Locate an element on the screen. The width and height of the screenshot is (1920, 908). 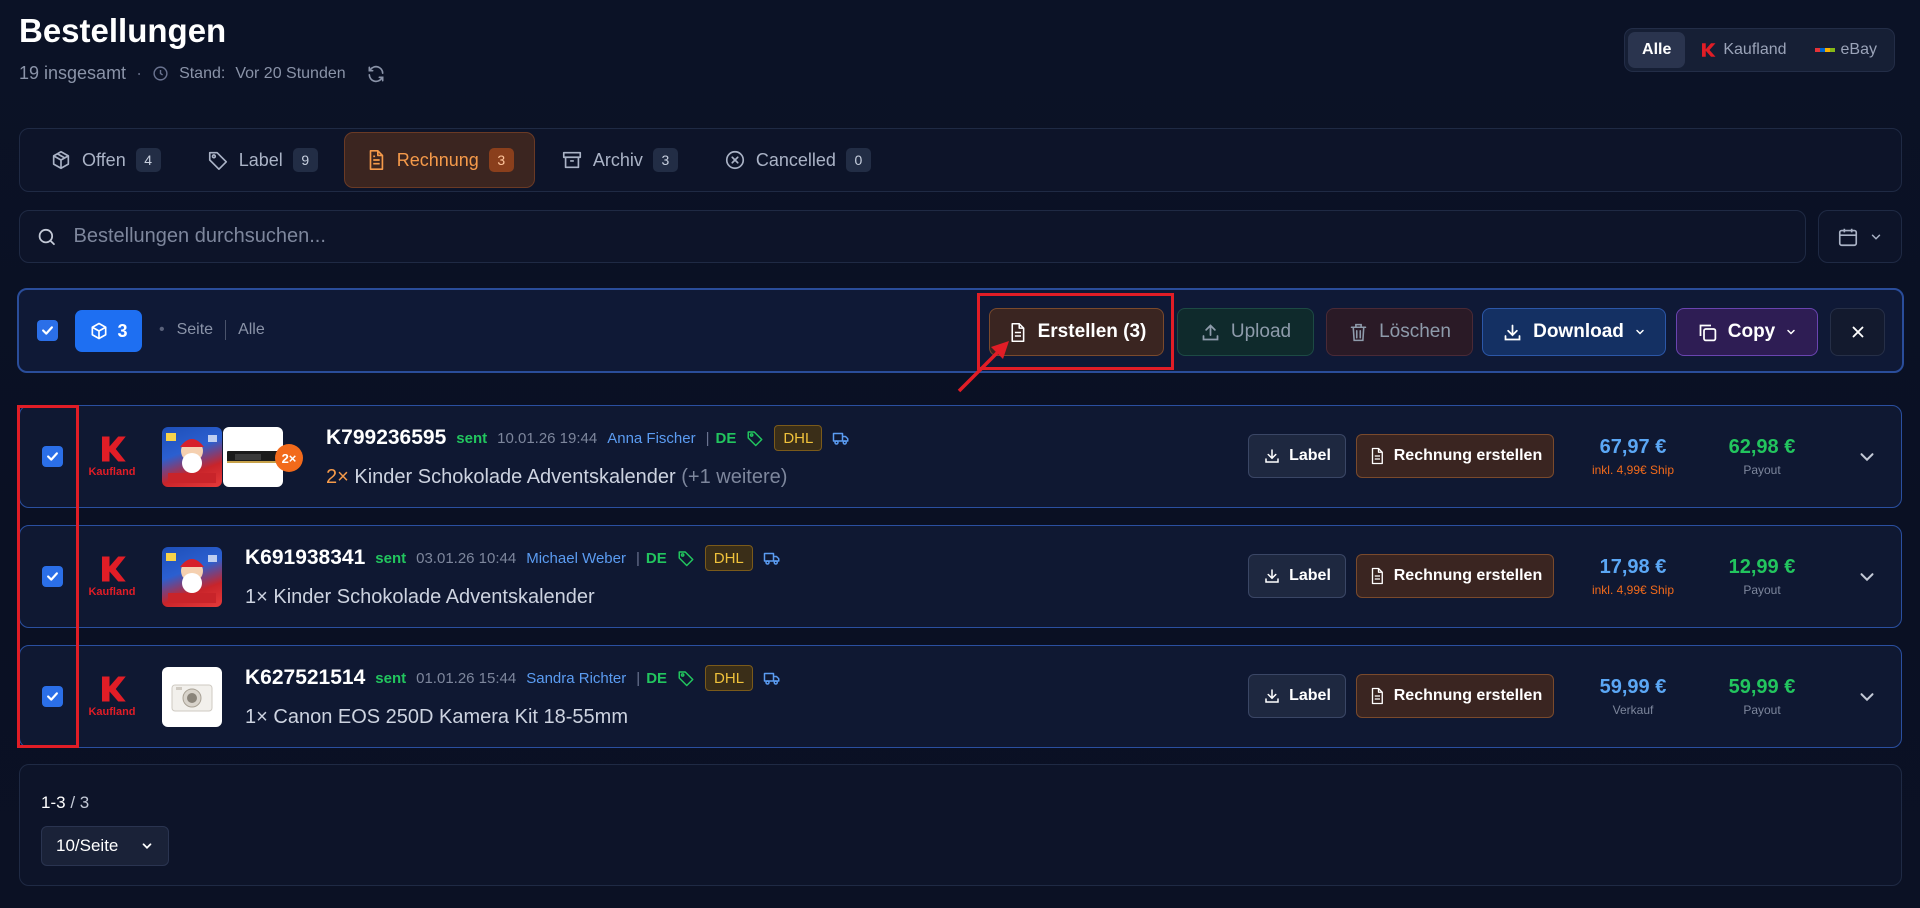
select-all-link: Alle is located at coordinates (251, 330).